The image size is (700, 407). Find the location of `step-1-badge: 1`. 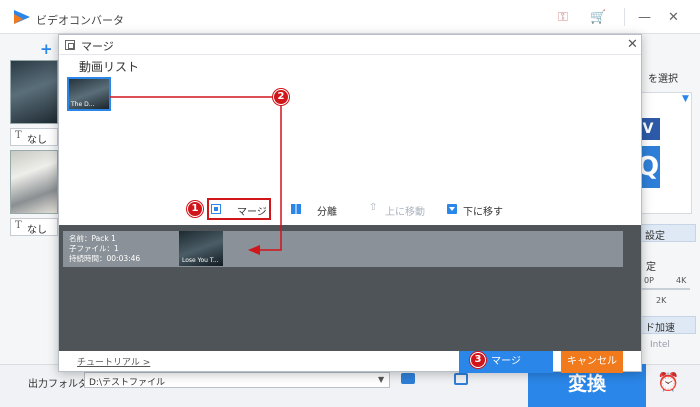

step-1-badge: 1 is located at coordinates (195, 209).